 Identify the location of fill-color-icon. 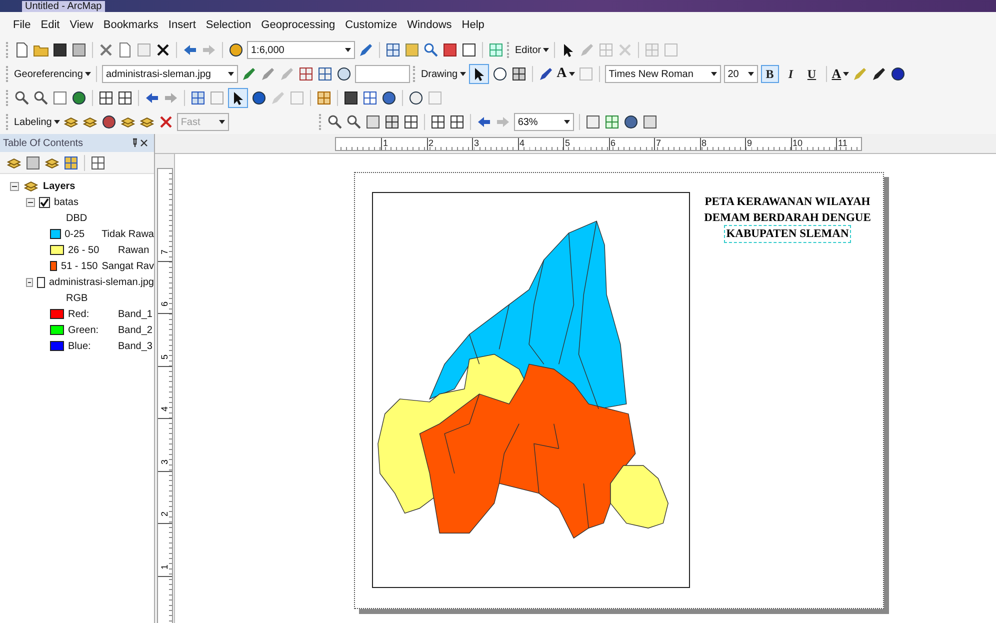
(860, 74).